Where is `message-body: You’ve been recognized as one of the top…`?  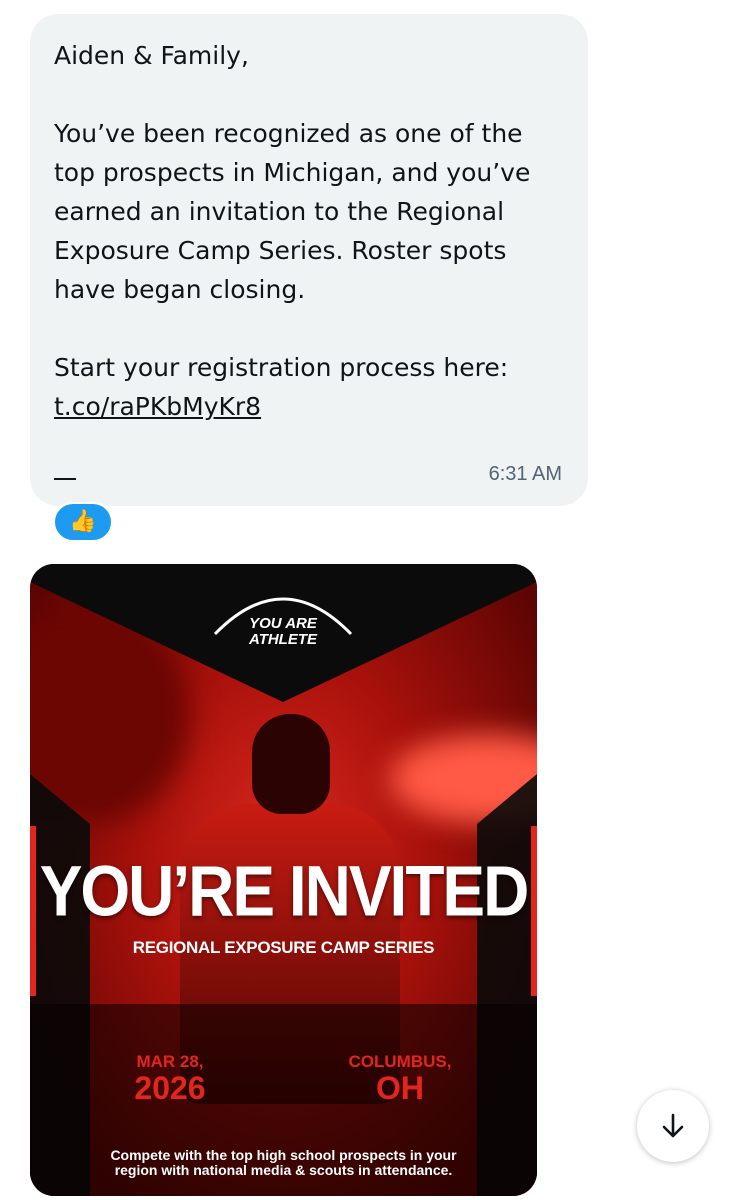
message-body: You’ve been recognized as one of the top… is located at coordinates (292, 211).